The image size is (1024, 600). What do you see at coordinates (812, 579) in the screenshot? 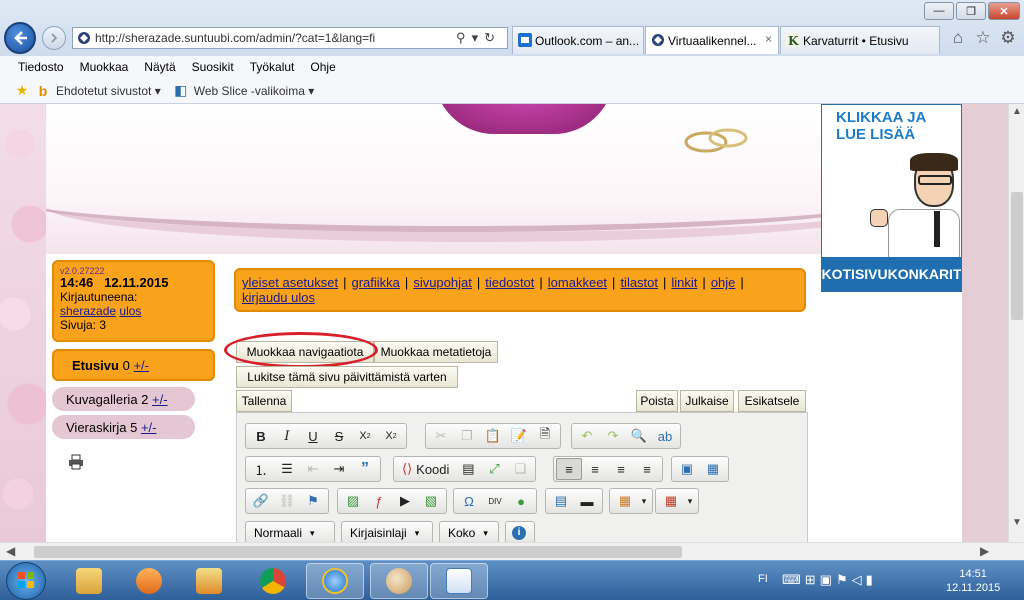
I see `windows-flag-icon: ⊞` at bounding box center [812, 579].